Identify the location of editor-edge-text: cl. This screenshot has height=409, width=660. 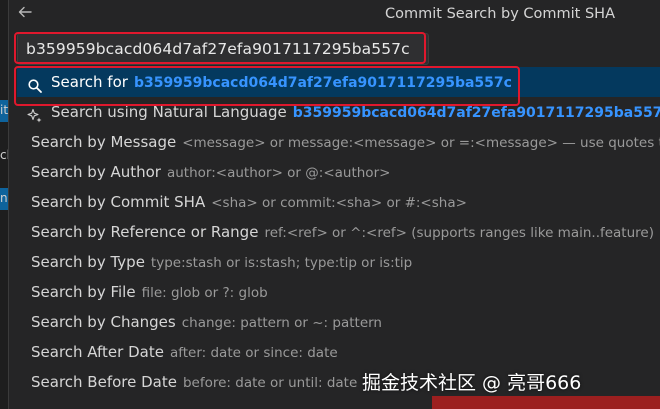
(4, 155).